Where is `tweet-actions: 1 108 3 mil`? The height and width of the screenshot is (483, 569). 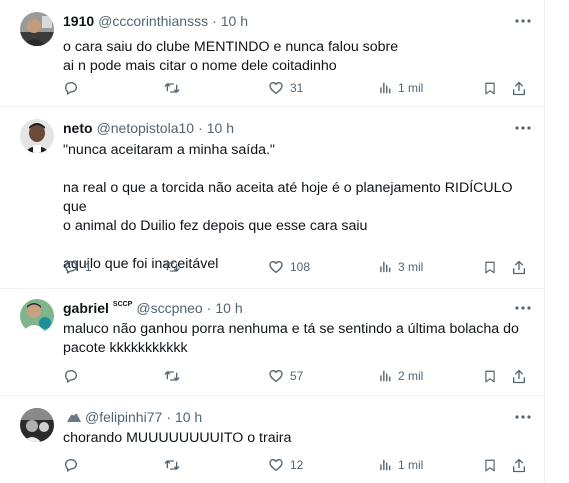 tweet-actions: 1 108 3 mil is located at coordinates (298, 267).